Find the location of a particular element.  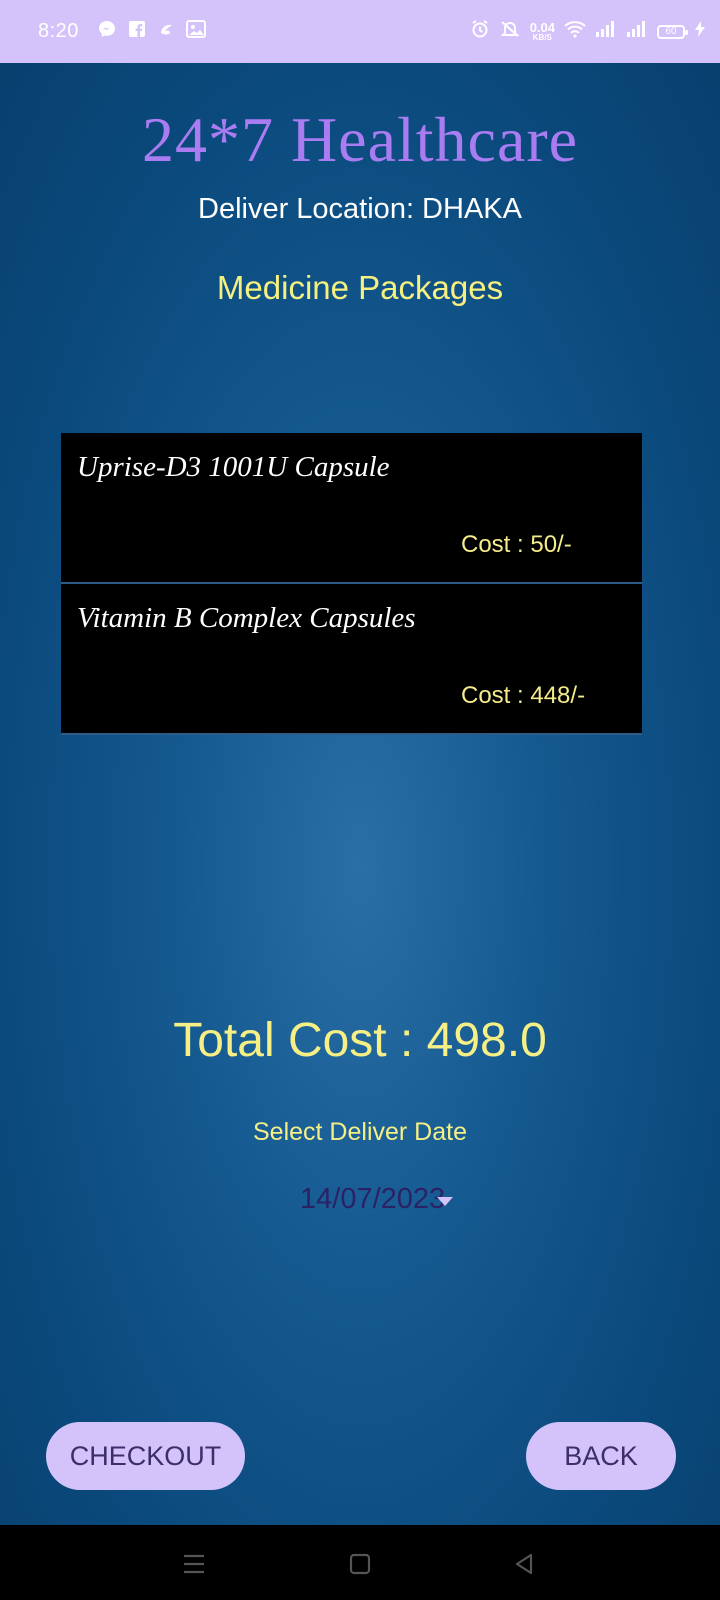

facebook-icon is located at coordinates (137, 31).